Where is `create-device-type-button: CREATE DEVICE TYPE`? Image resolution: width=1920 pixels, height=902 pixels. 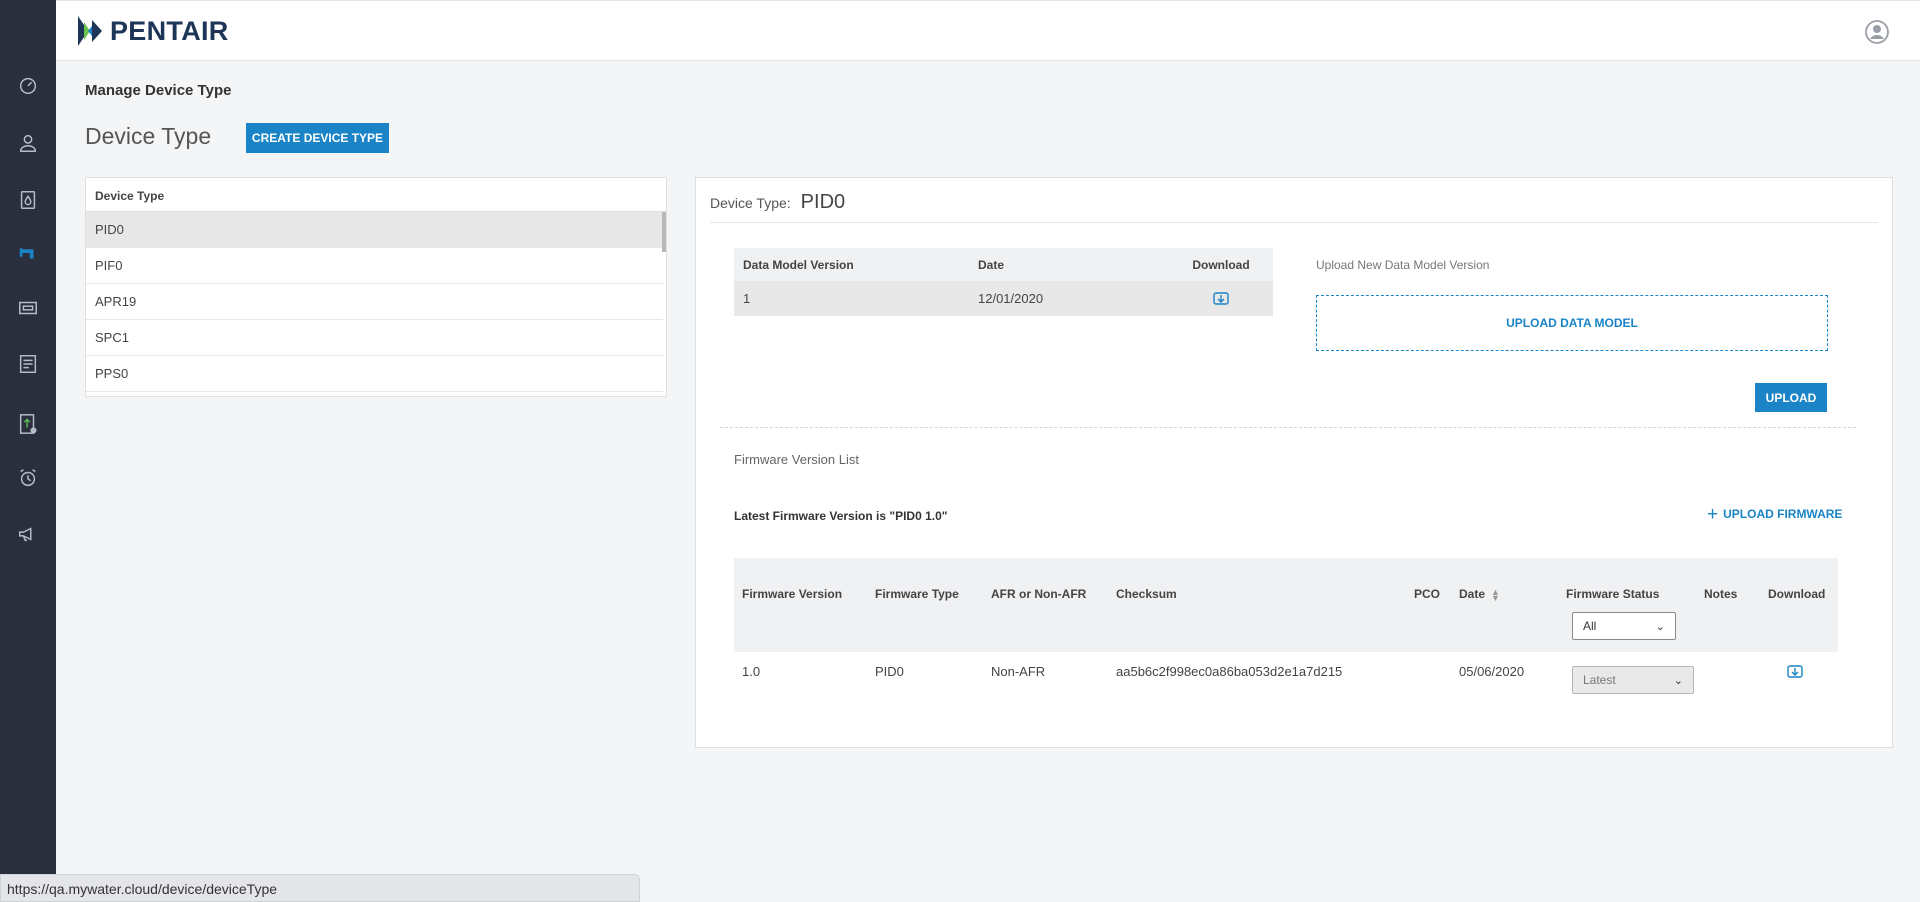
create-device-type-button: CREATE DEVICE TYPE is located at coordinates (317, 138).